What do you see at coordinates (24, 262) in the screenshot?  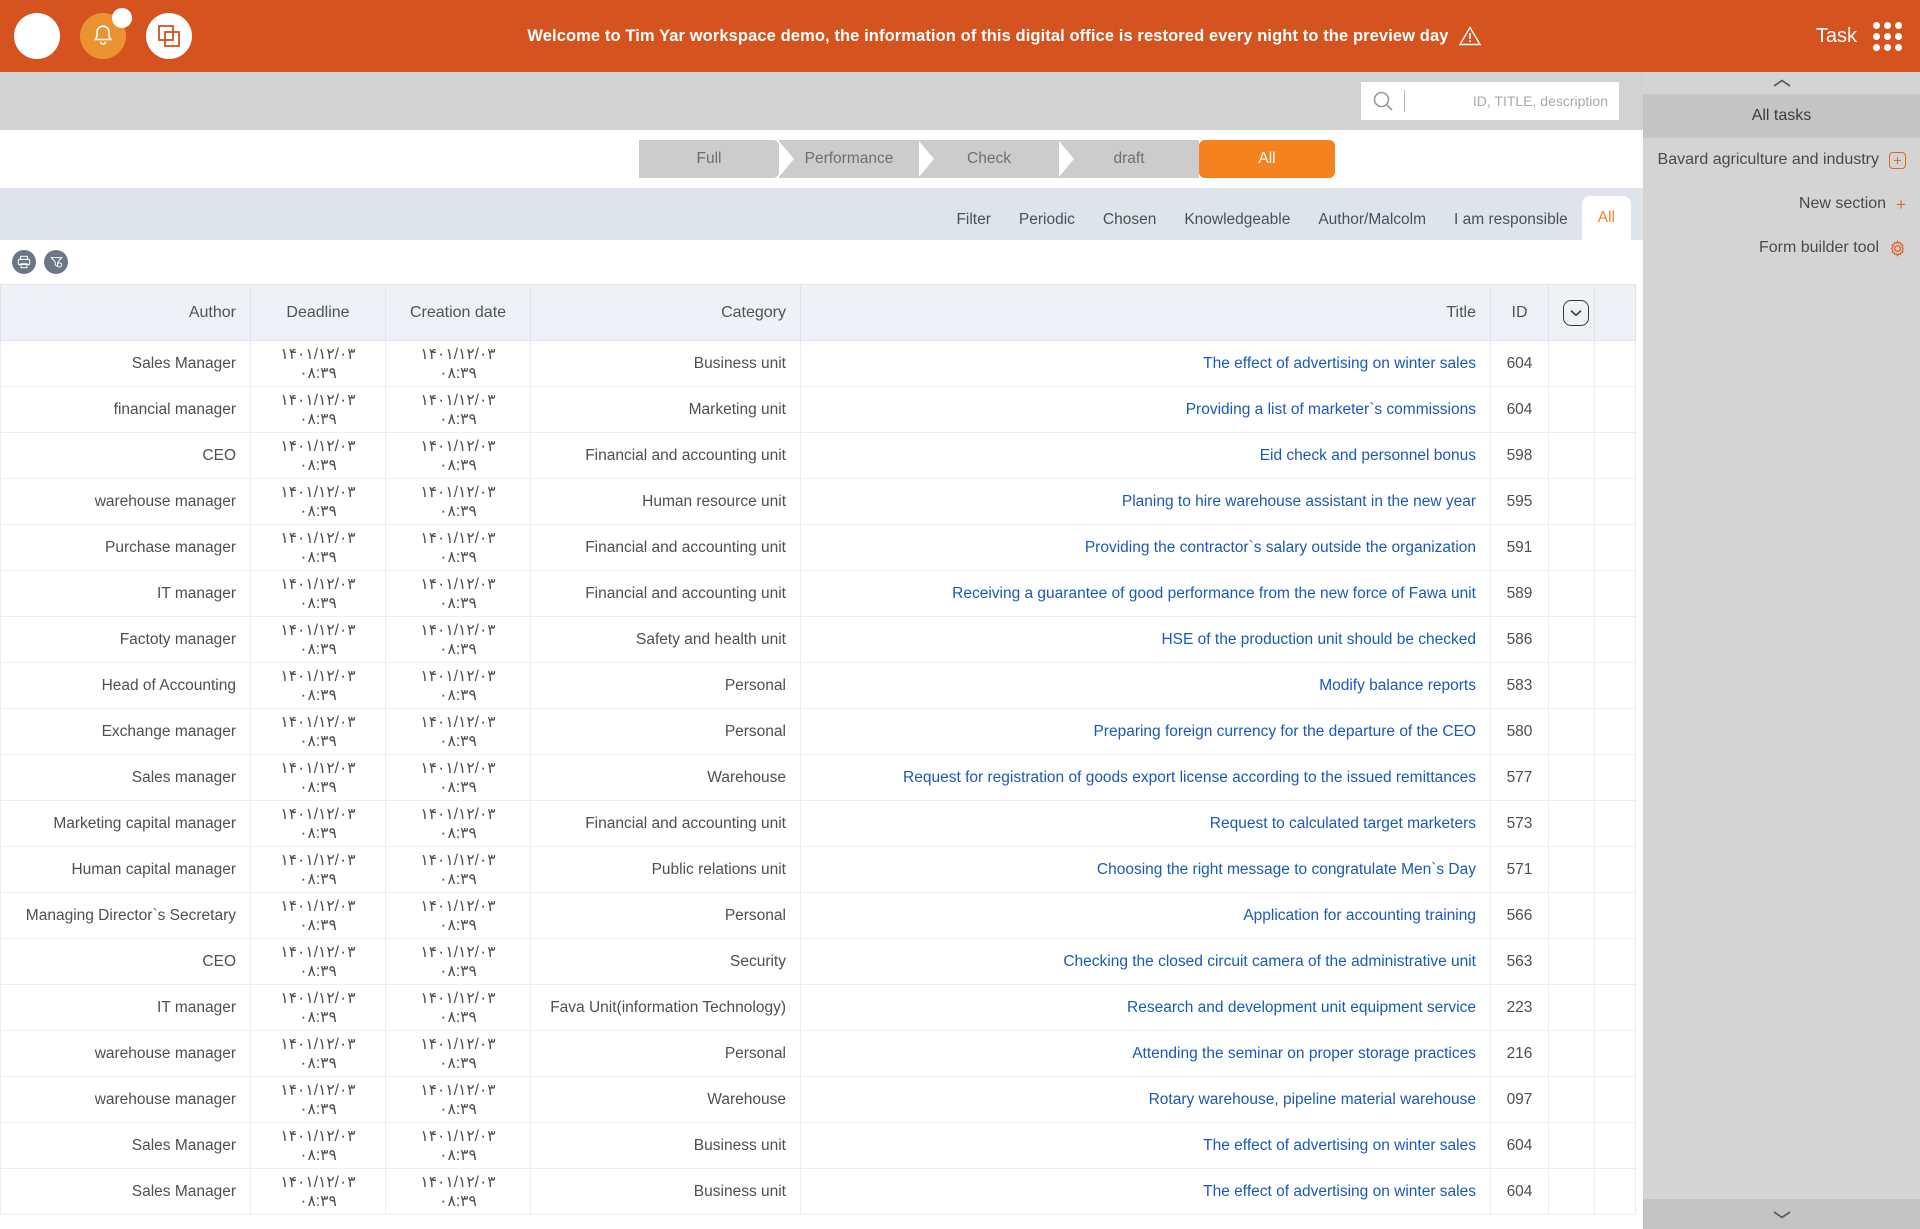 I see `print-button` at bounding box center [24, 262].